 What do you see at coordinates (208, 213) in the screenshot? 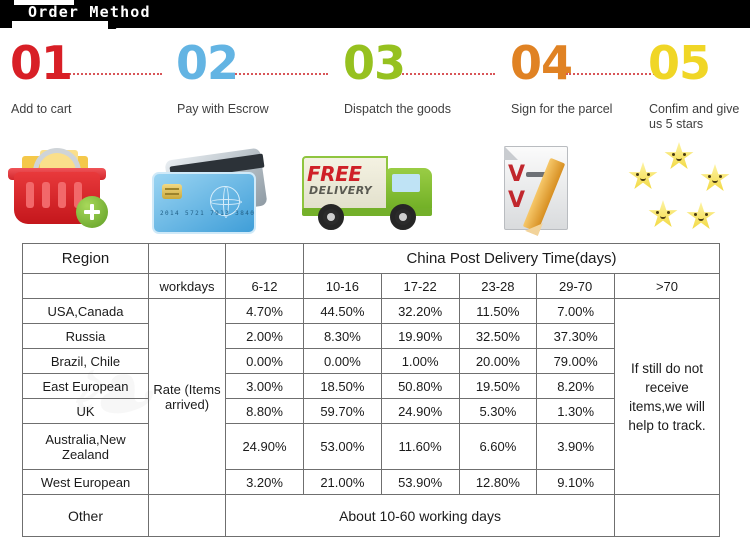
I see `card-number: 2014 5721 7913 3840` at bounding box center [208, 213].